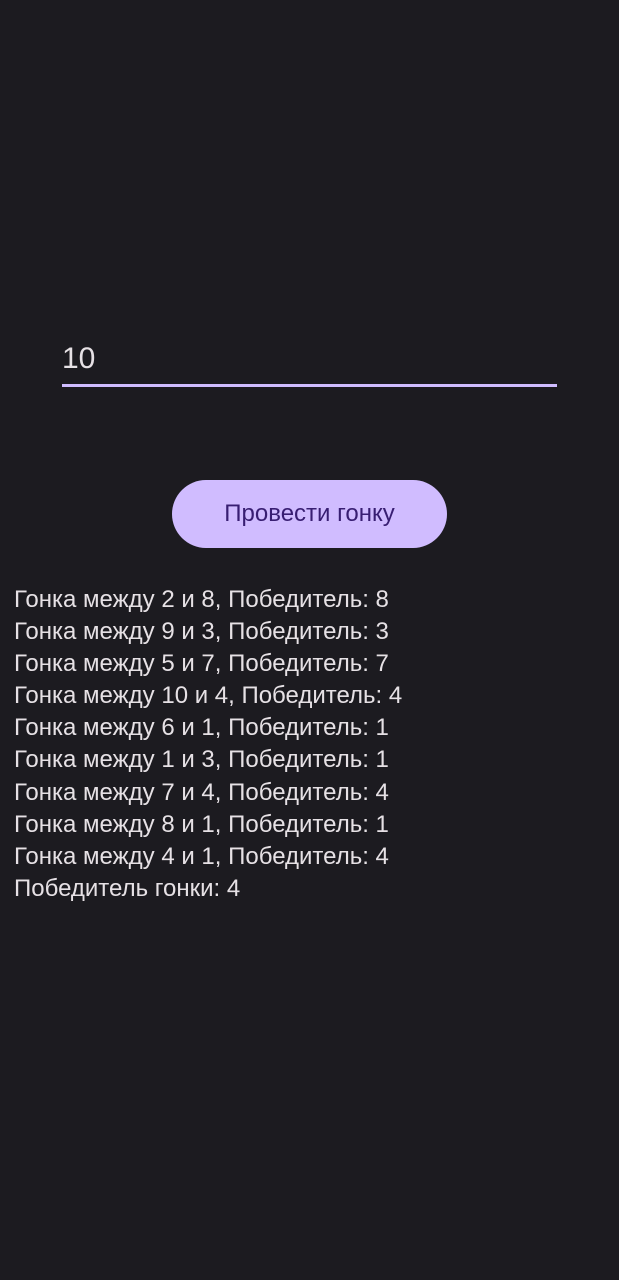  I want to click on racer-count-field, so click(309, 361).